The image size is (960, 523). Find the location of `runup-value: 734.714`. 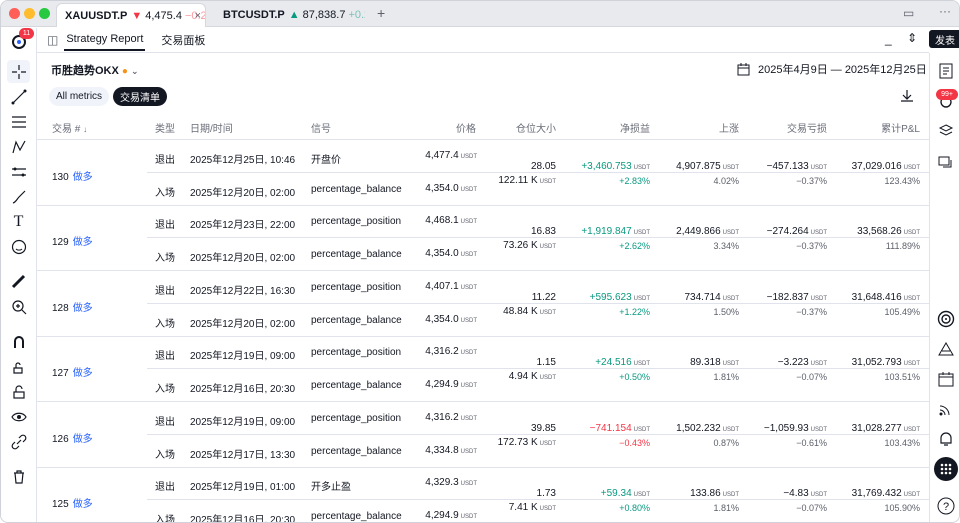

runup-value: 734.714 is located at coordinates (702, 297).